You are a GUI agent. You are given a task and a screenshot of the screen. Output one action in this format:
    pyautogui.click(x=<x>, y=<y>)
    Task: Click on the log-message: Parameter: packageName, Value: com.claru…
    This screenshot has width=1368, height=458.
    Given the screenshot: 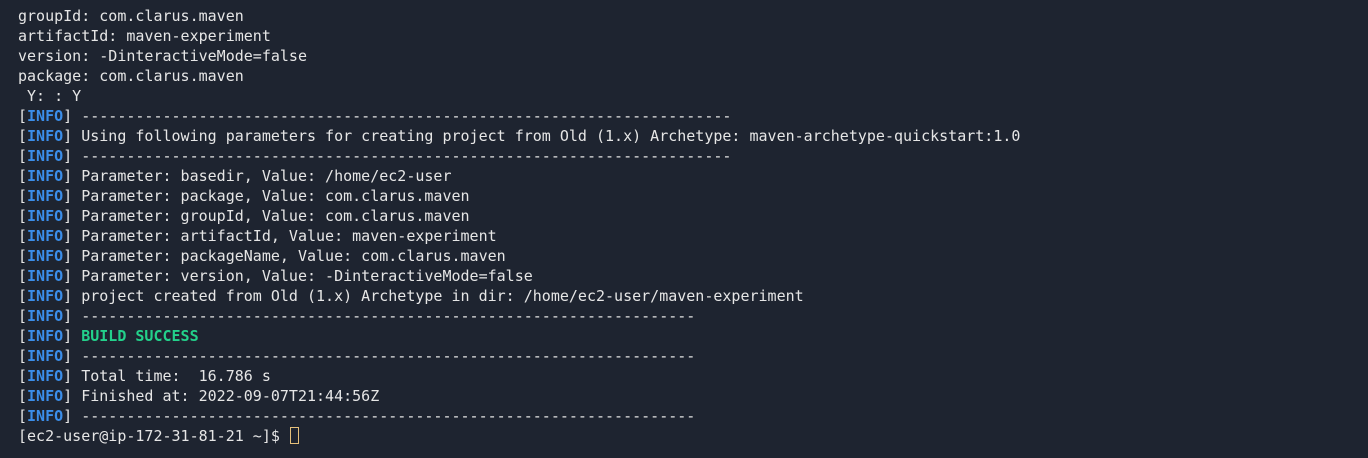 What is the action you would take?
    pyautogui.click(x=293, y=256)
    